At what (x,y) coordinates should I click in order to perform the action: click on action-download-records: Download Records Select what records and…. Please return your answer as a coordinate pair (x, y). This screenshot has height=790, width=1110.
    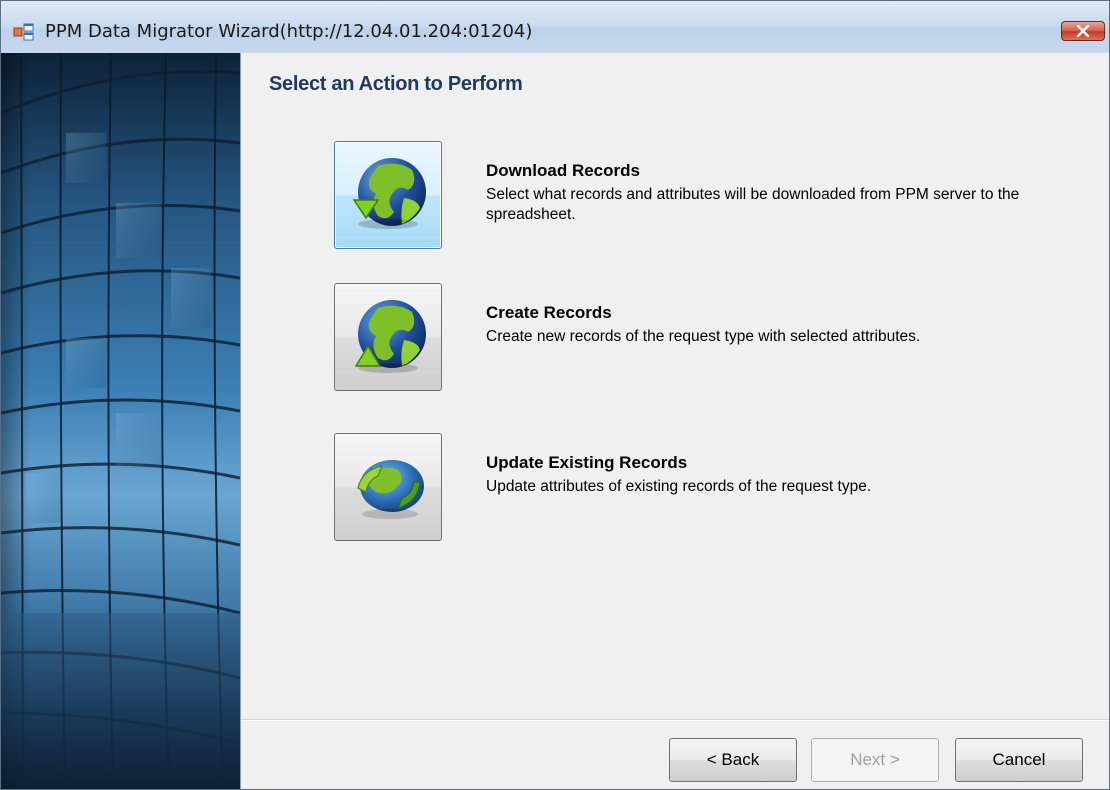
    Looking at the image, I should click on (684, 196).